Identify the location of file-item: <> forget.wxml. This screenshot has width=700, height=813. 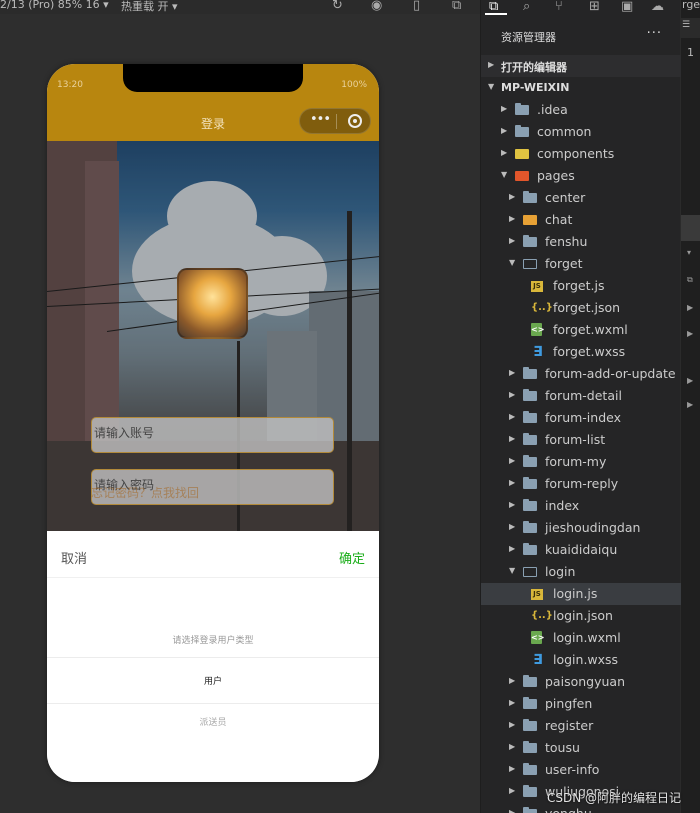
(581, 330).